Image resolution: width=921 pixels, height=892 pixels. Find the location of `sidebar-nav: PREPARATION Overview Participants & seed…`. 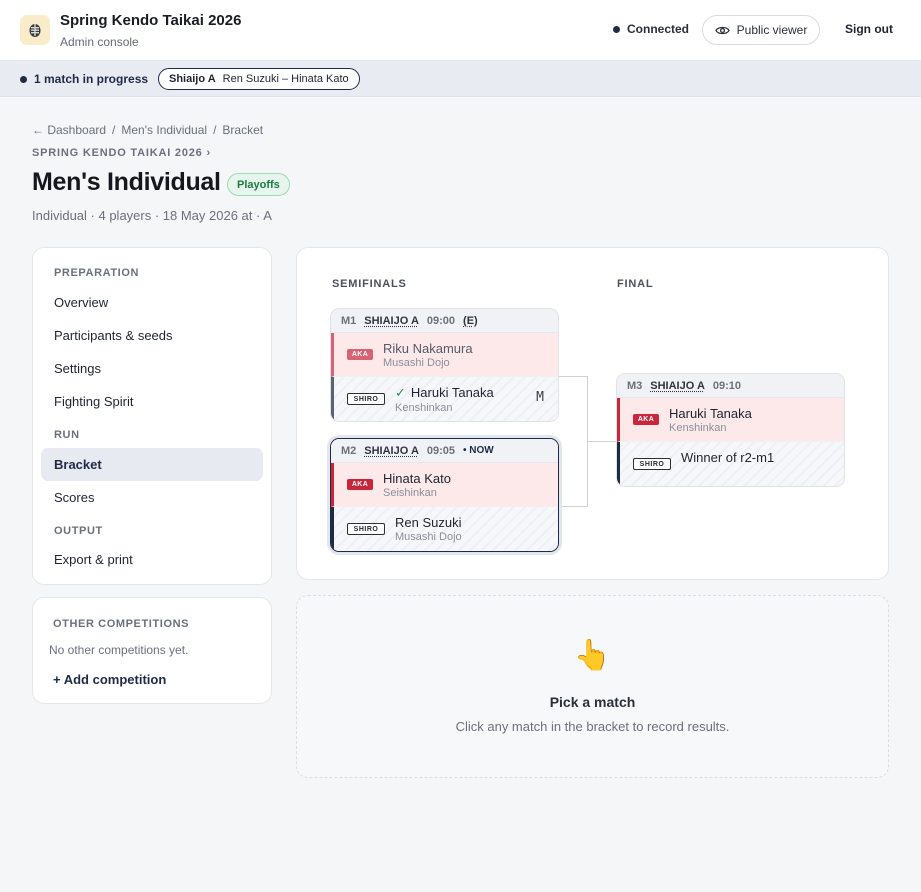

sidebar-nav: PREPARATION Overview Participants & seed… is located at coordinates (152, 416).